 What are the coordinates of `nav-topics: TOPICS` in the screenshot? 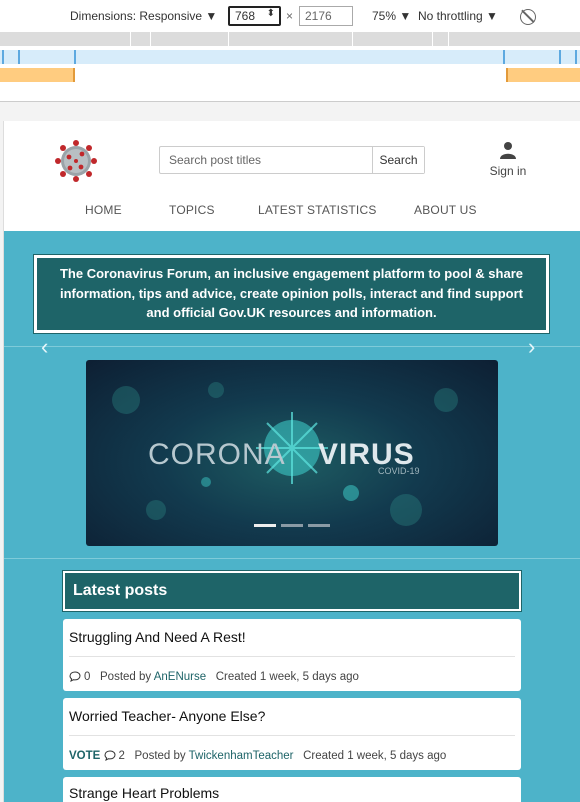 It's located at (192, 210).